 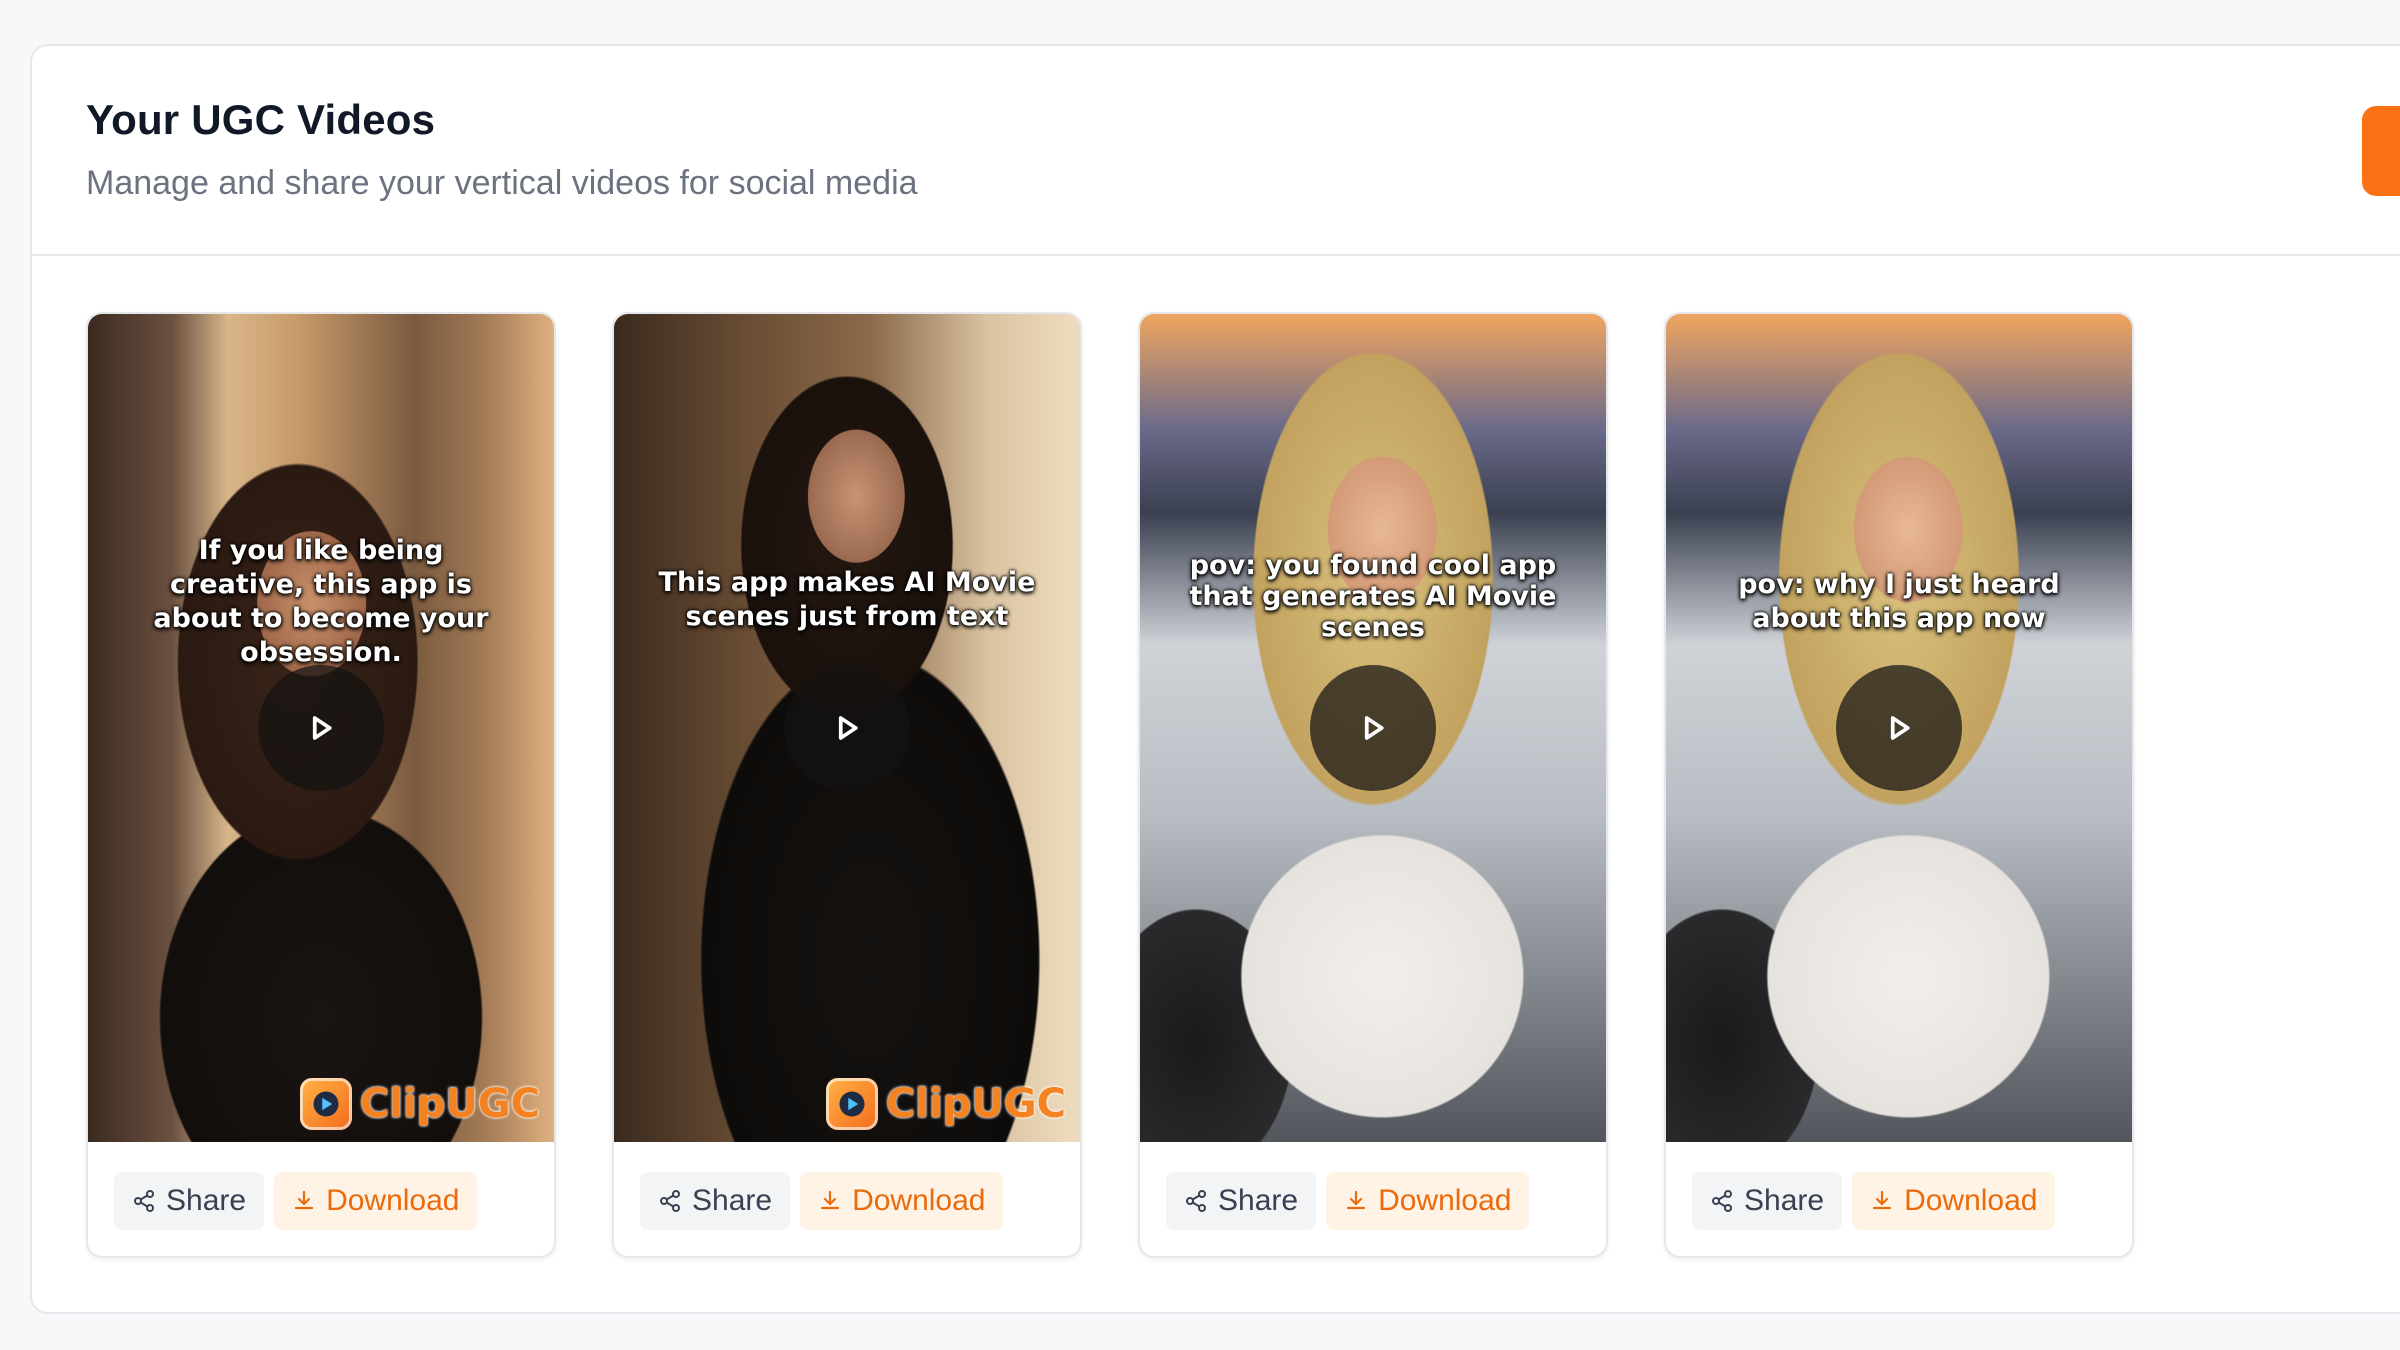 I want to click on primary-action-button, so click(x=2381, y=151).